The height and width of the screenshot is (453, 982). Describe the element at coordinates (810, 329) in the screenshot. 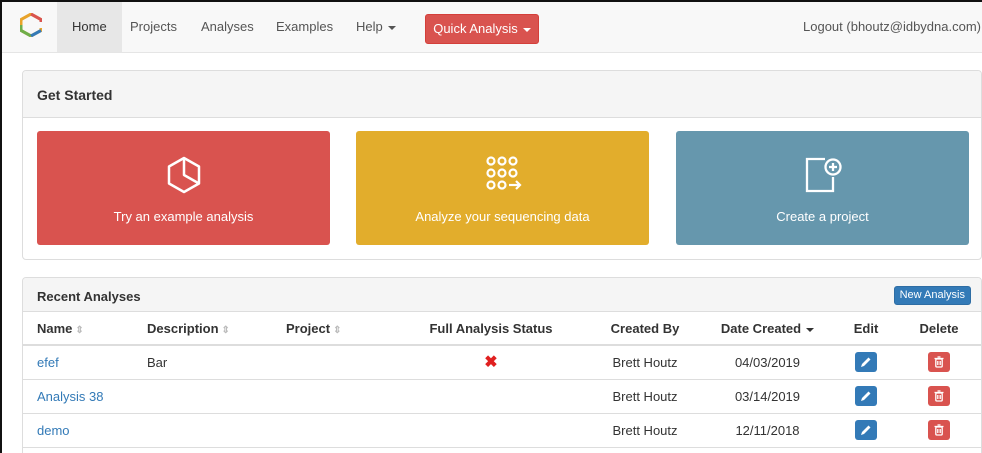

I see `sort-desc-icon` at that location.